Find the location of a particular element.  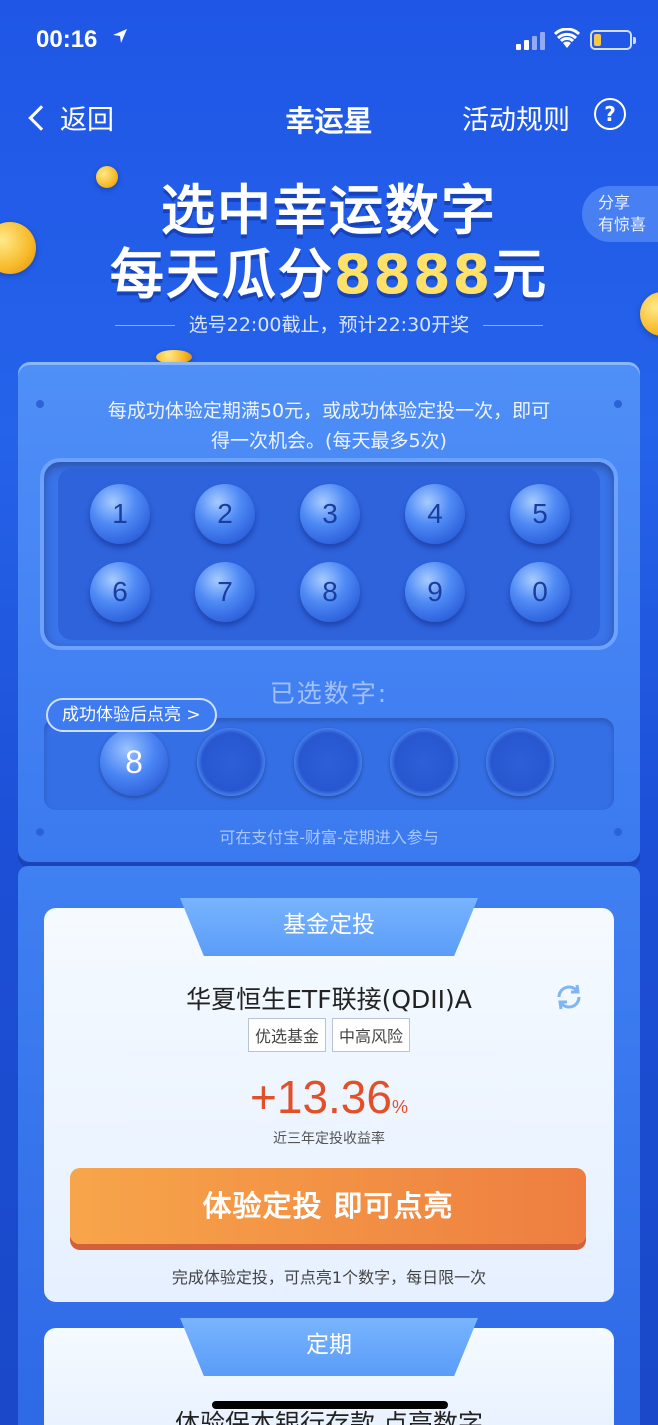

refresh-icon is located at coordinates (569, 997).